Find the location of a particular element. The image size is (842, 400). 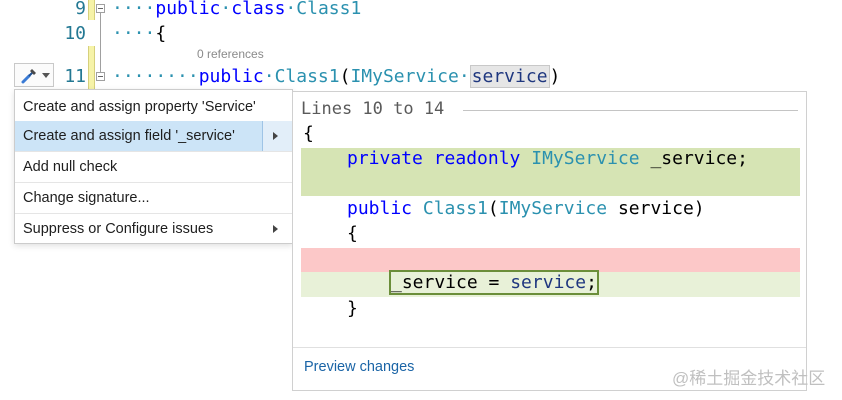

preview-assignment-box: _service = service; is located at coordinates (494, 282).